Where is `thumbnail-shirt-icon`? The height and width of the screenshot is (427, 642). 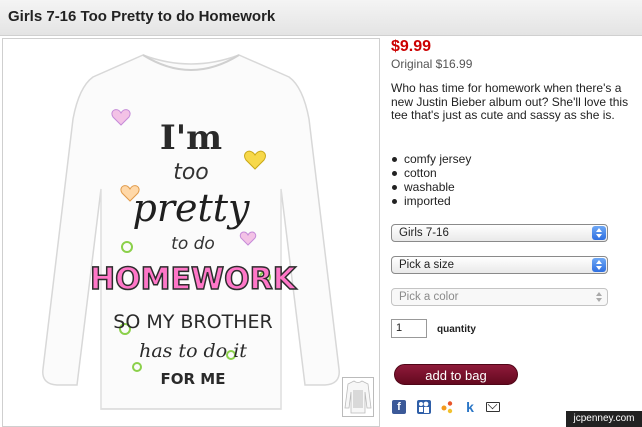 thumbnail-shirt-icon is located at coordinates (358, 397).